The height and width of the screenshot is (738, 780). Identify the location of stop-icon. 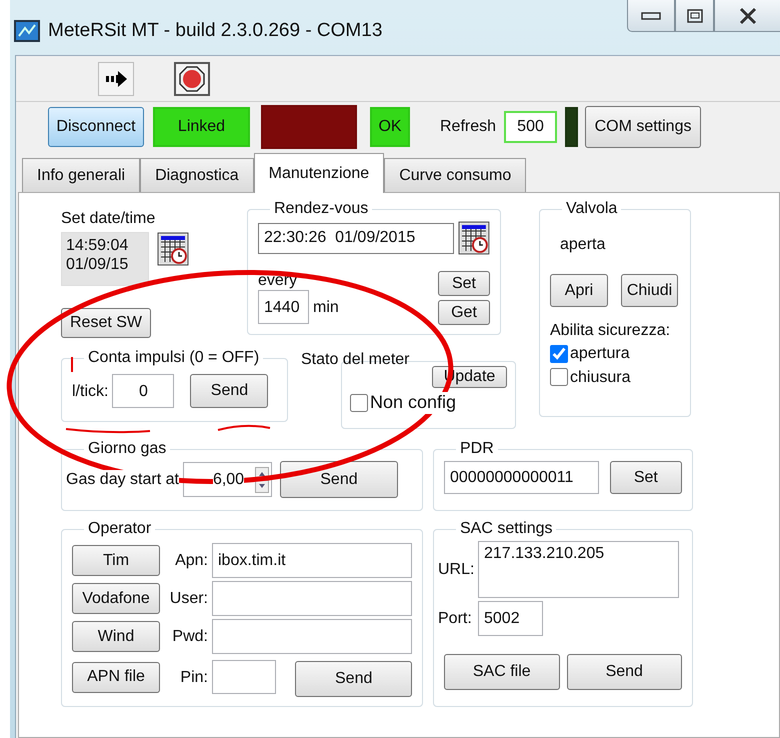
(192, 79).